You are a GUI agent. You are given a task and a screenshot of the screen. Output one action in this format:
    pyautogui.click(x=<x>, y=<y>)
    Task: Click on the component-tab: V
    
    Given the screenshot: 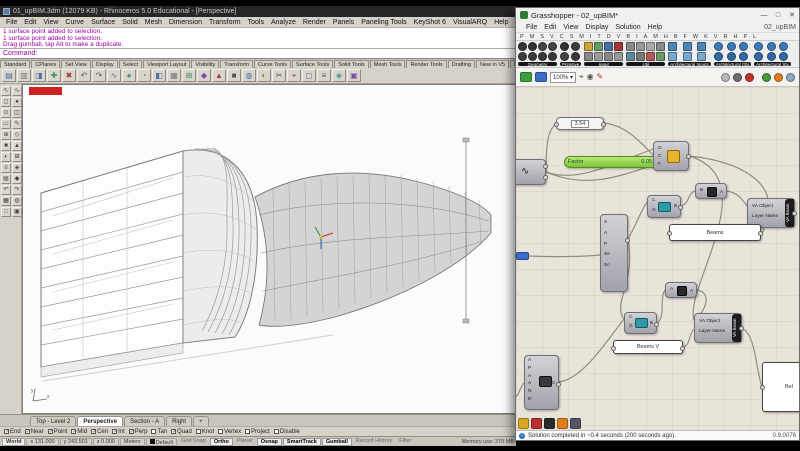 What is the action you would take?
    pyautogui.click(x=716, y=37)
    